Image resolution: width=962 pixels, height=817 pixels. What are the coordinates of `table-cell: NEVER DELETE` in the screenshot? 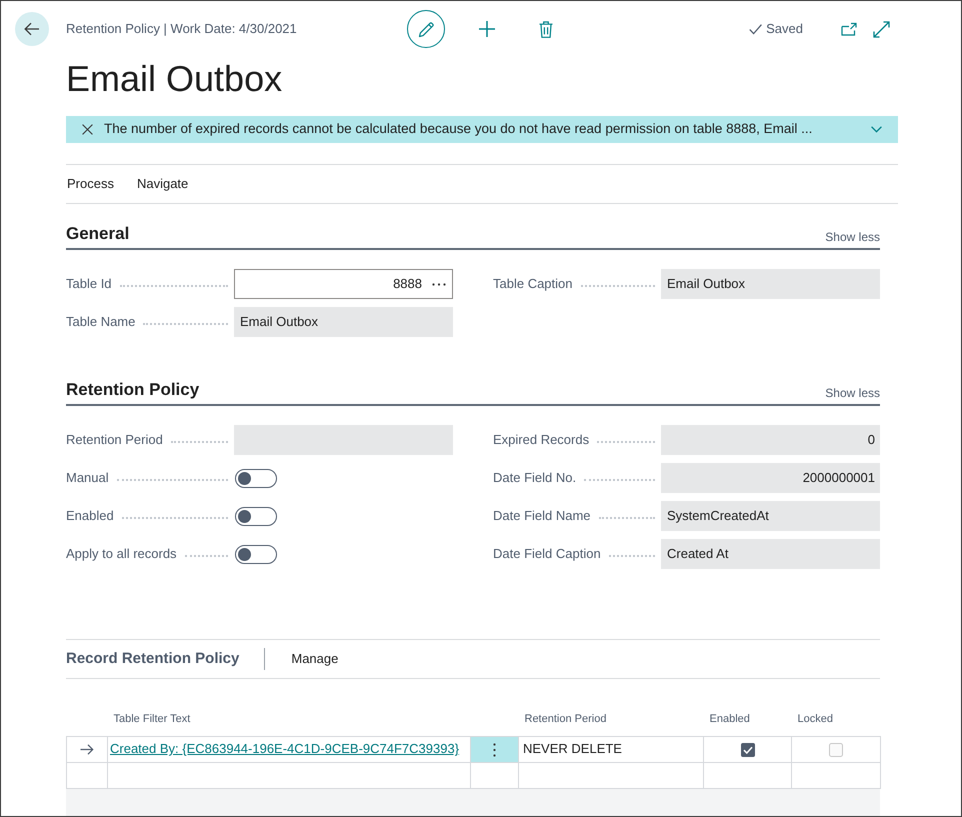 It's located at (611, 749).